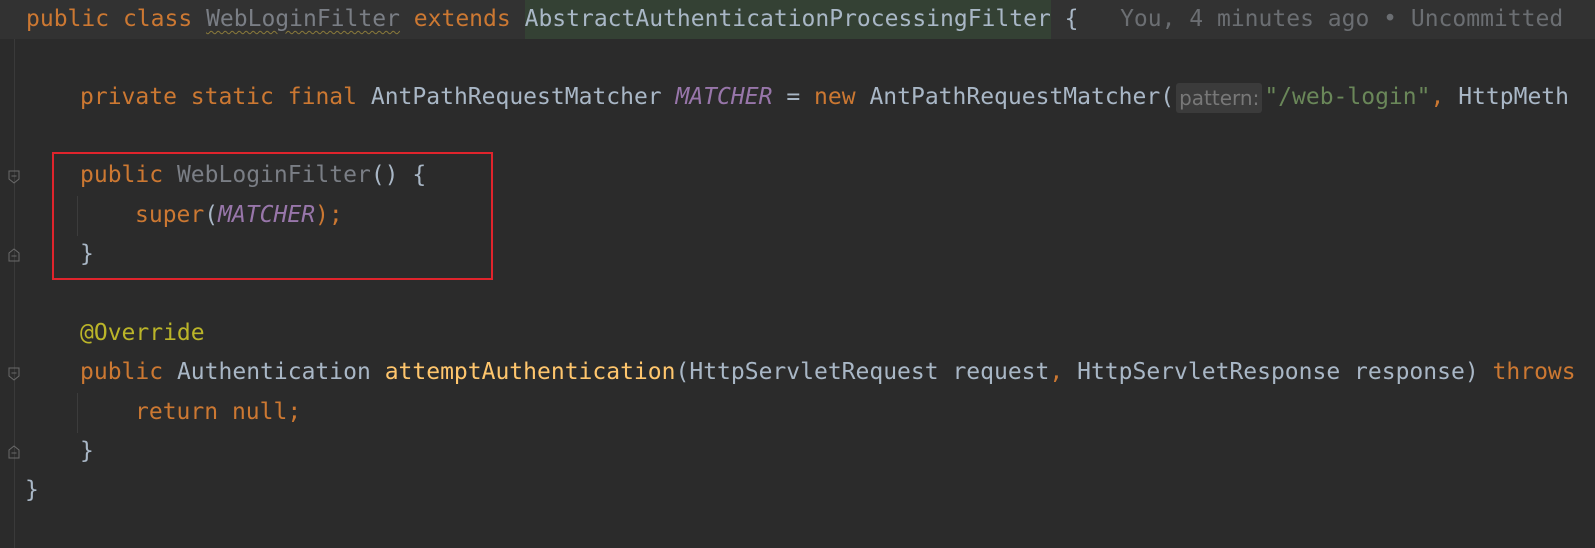 This screenshot has height=548, width=1595. I want to click on keyword-null: null, so click(259, 412).